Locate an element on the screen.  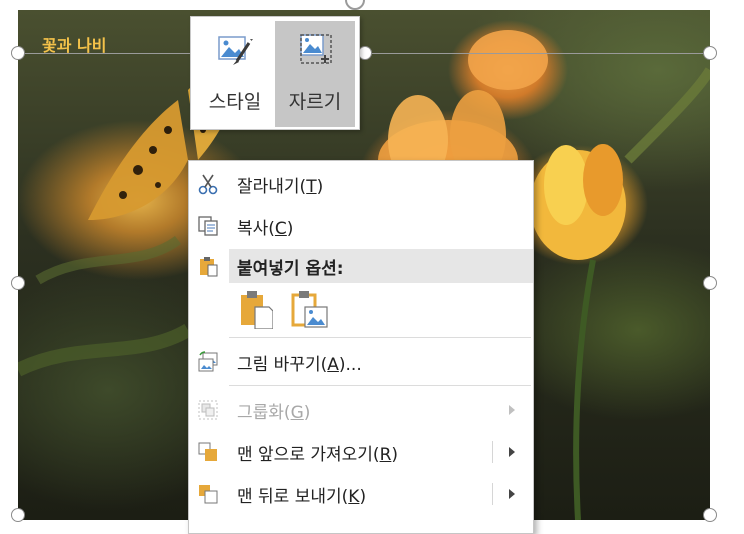
paste-as-picture-button is located at coordinates (311, 309).